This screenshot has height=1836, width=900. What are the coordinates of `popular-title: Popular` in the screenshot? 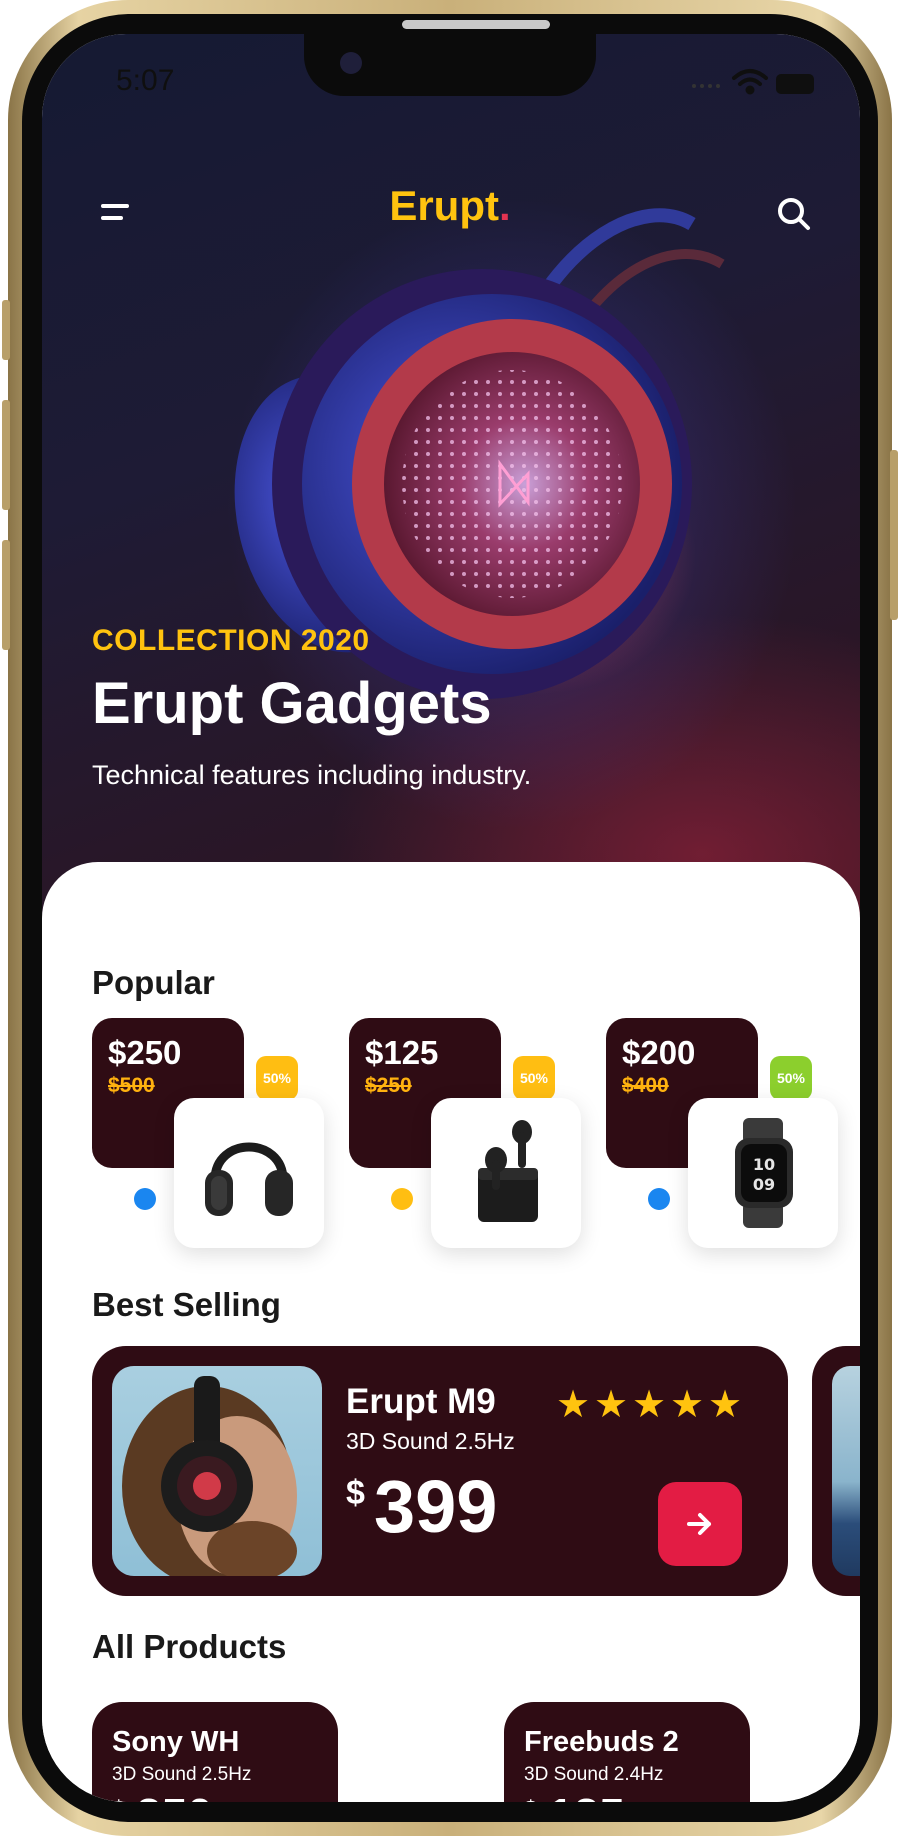 It's located at (153, 982).